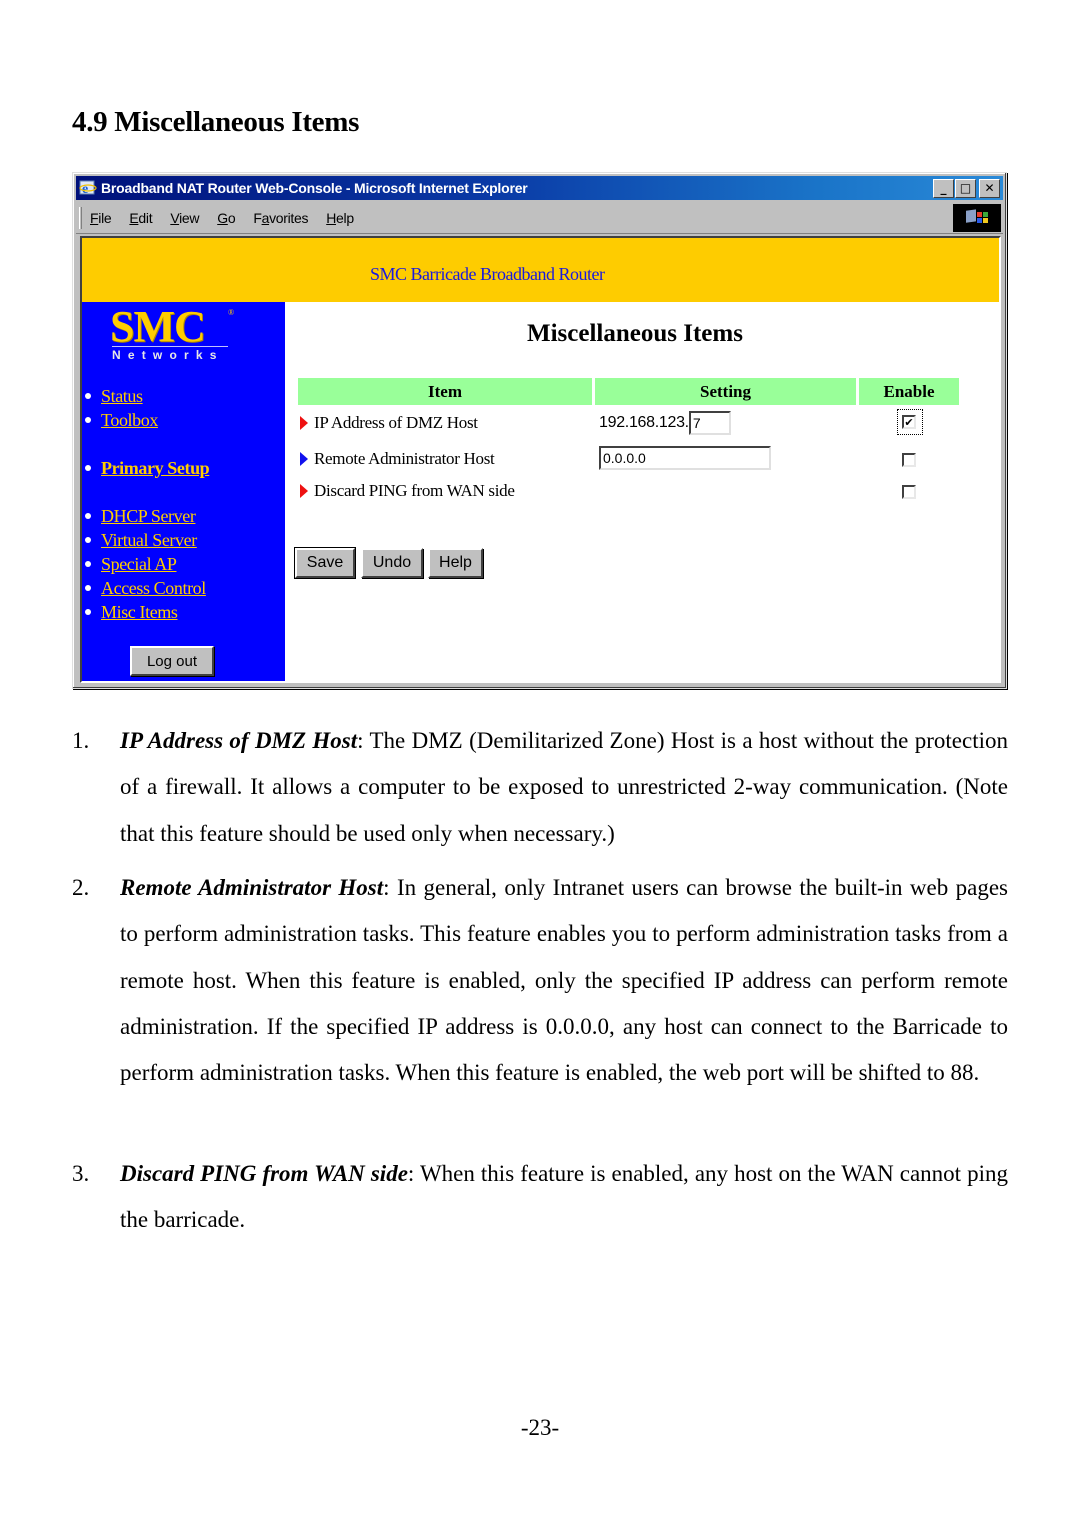 This screenshot has height=1533, width=1080. What do you see at coordinates (264, 1173) in the screenshot?
I see `description-term: Discard PING from WAN side` at bounding box center [264, 1173].